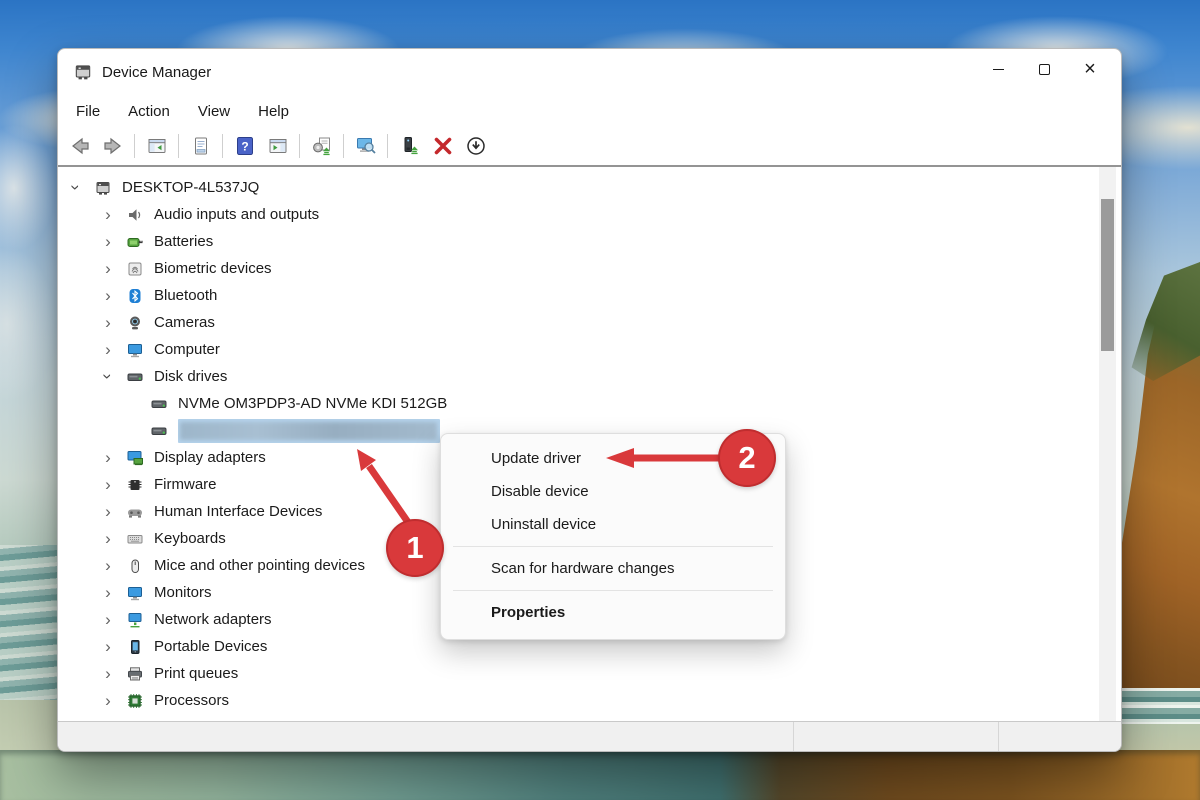 The height and width of the screenshot is (800, 1200). I want to click on maximize-button, so click(1044, 69).